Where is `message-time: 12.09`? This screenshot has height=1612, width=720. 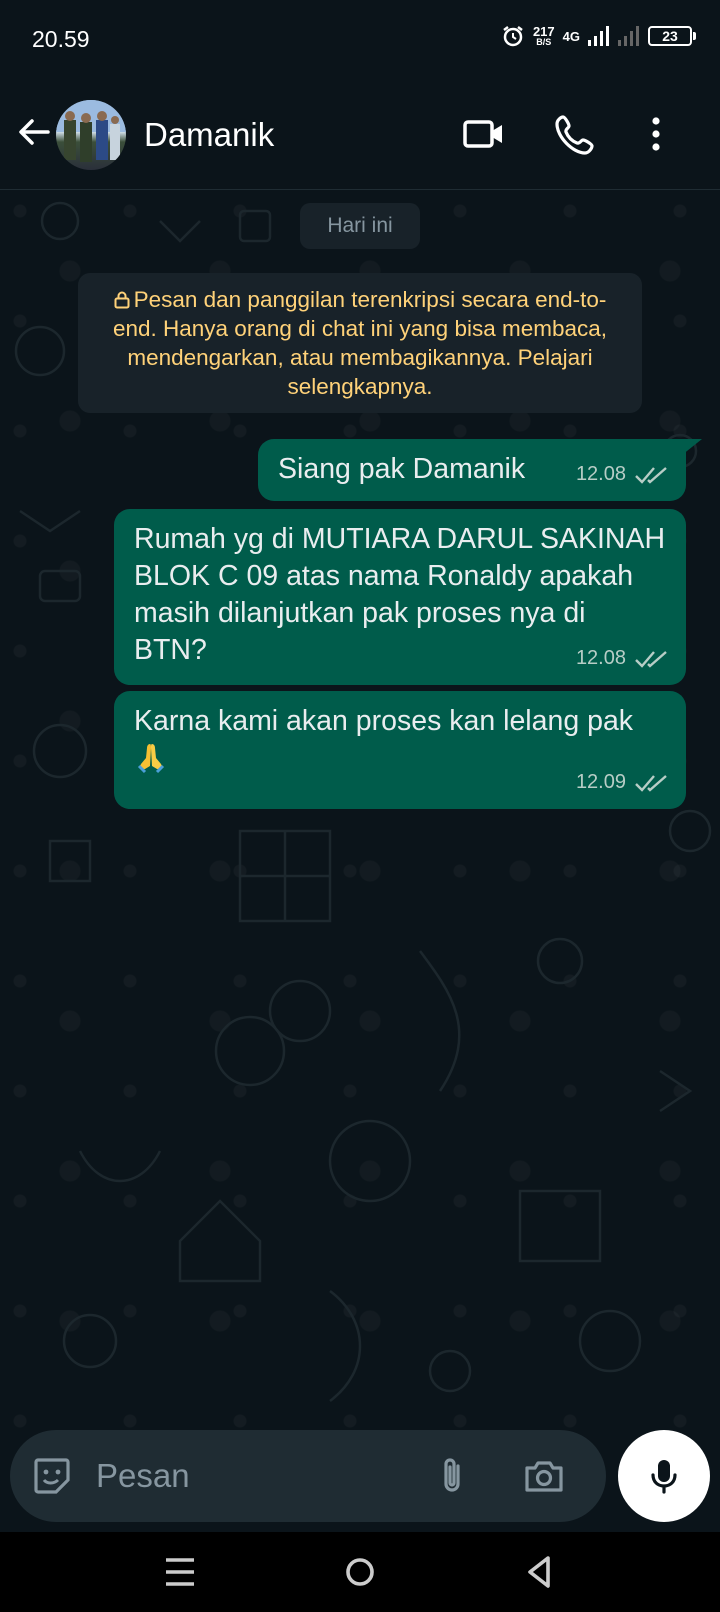
message-time: 12.09 is located at coordinates (600, 782).